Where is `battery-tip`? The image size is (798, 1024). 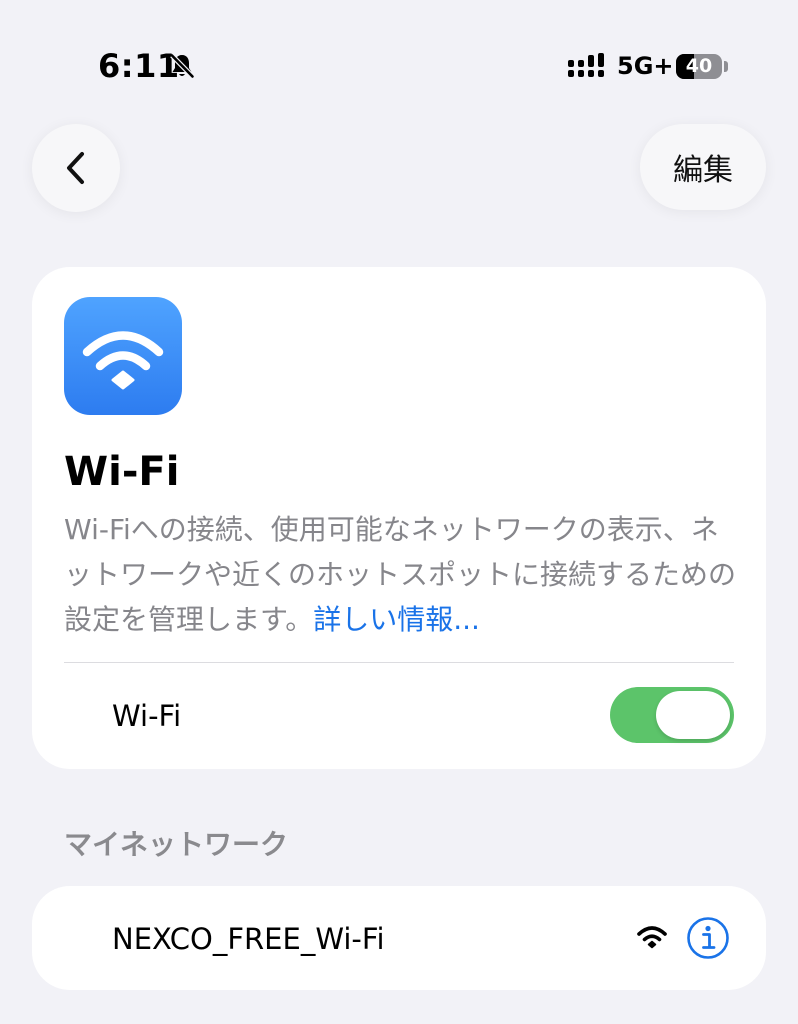
battery-tip is located at coordinates (726, 66).